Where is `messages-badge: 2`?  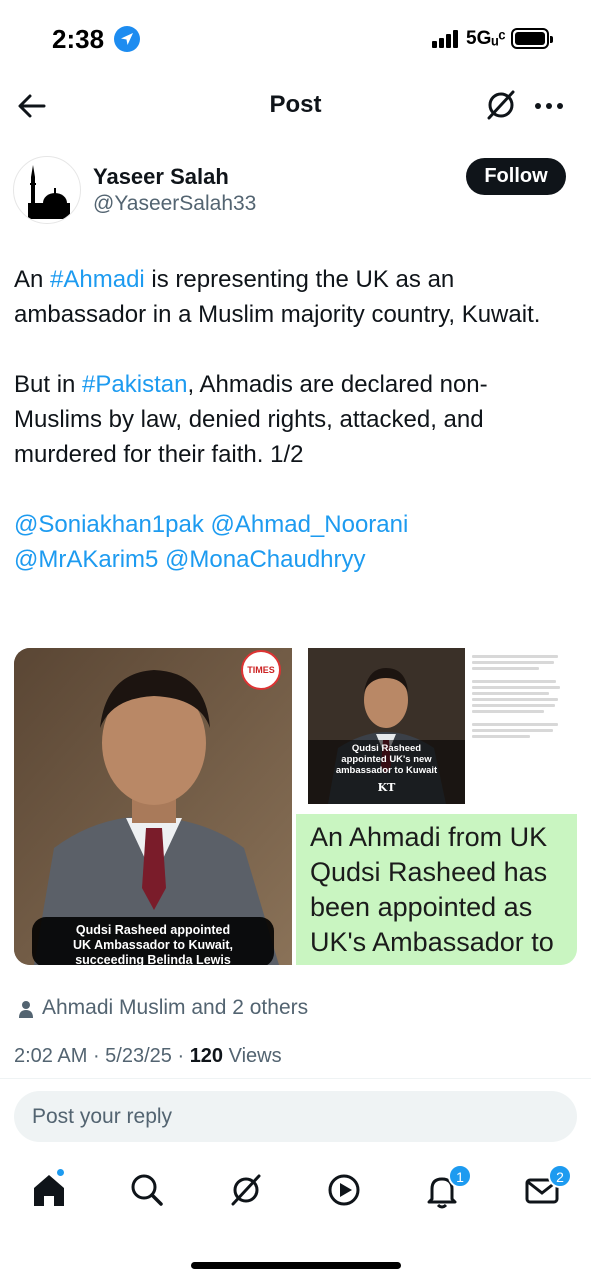
messages-badge: 2 is located at coordinates (560, 1176).